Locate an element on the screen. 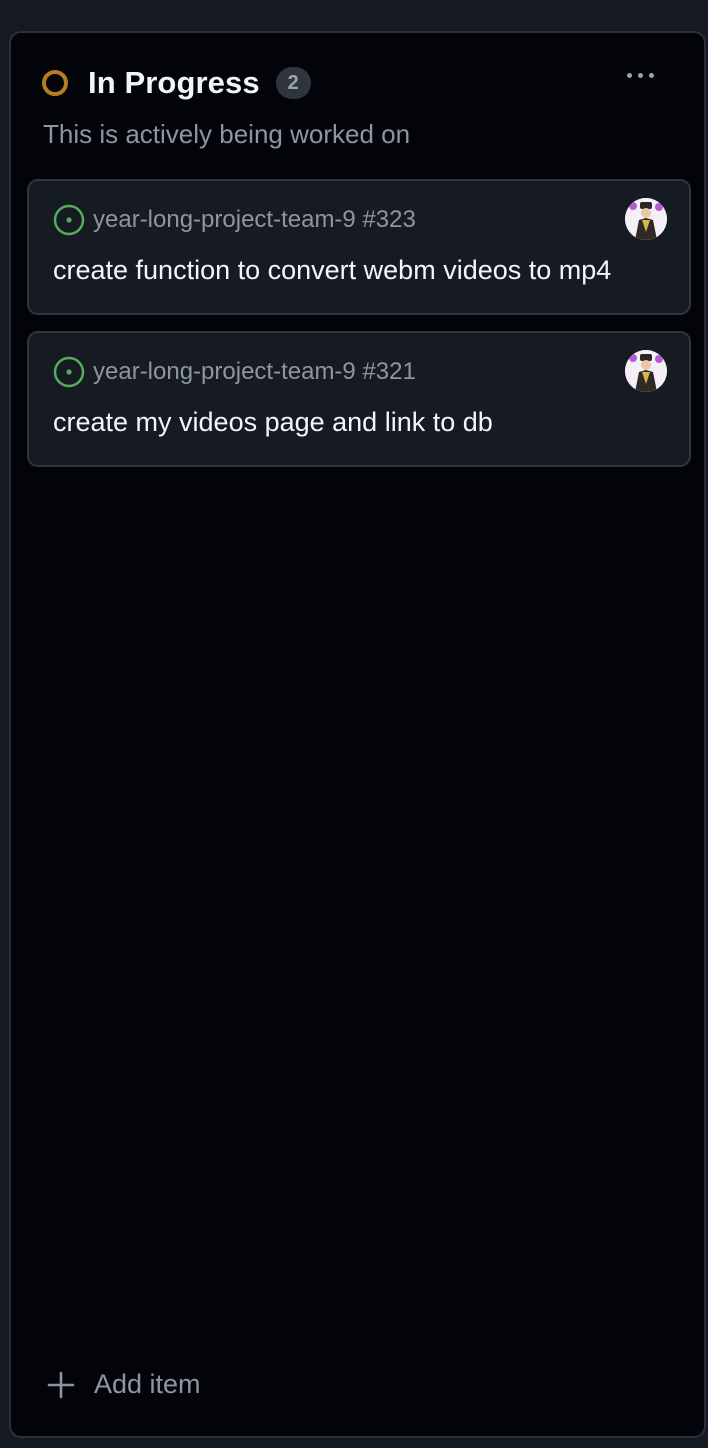 Image resolution: width=708 pixels, height=1448 pixels. add-item-label: Add item is located at coordinates (147, 1384).